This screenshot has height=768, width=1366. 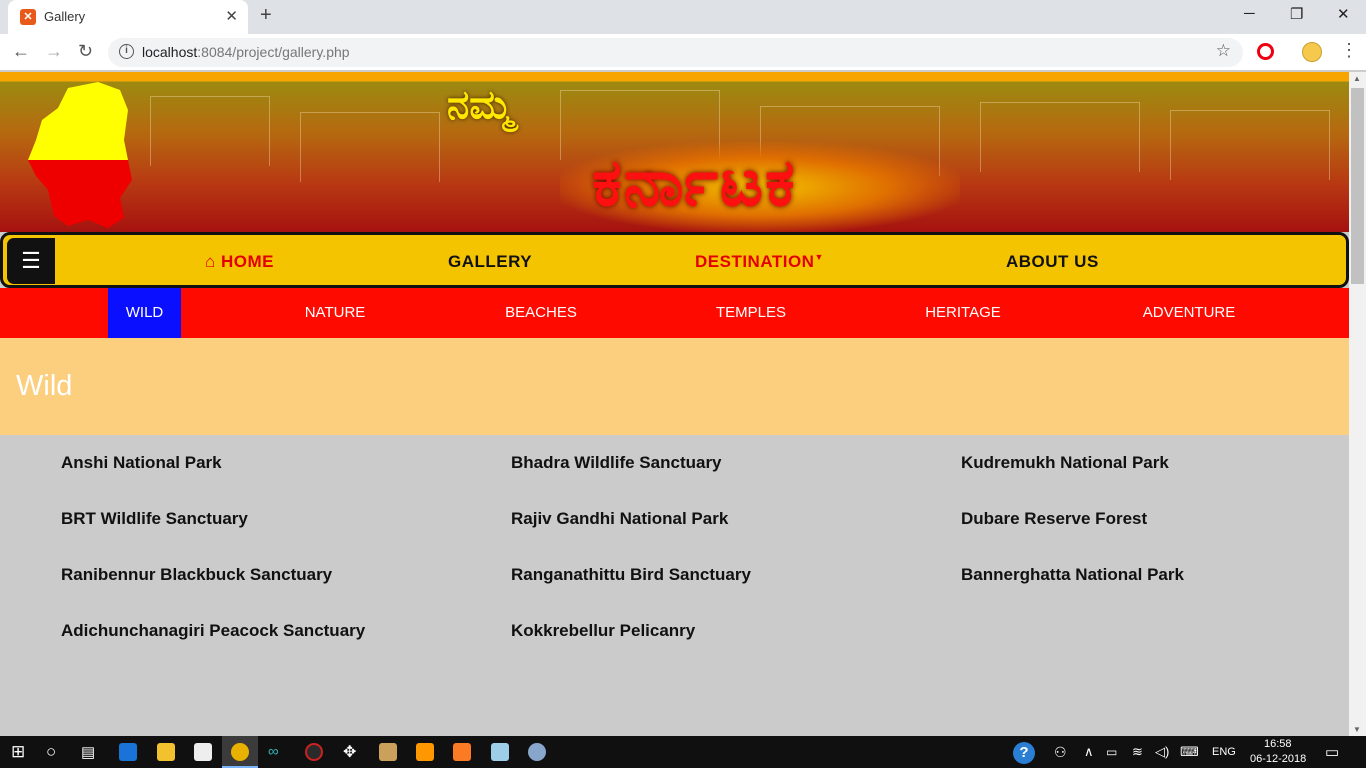 What do you see at coordinates (819, 257) in the screenshot?
I see `caret-down-icon: ▼` at bounding box center [819, 257].